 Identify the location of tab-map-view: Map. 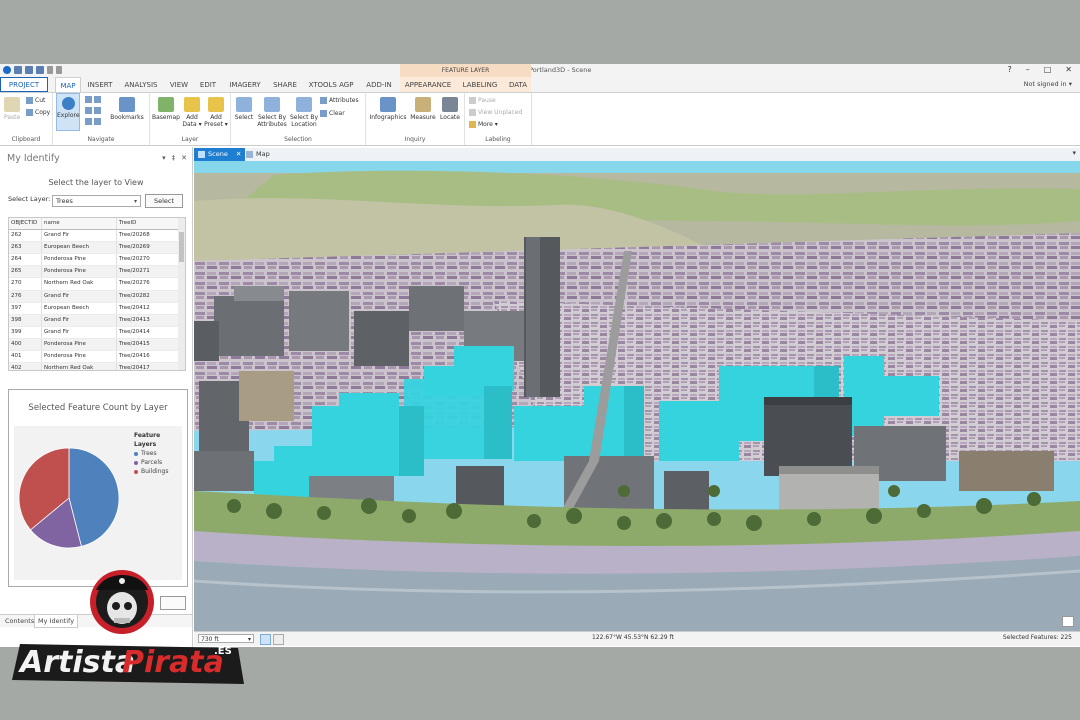
(258, 154).